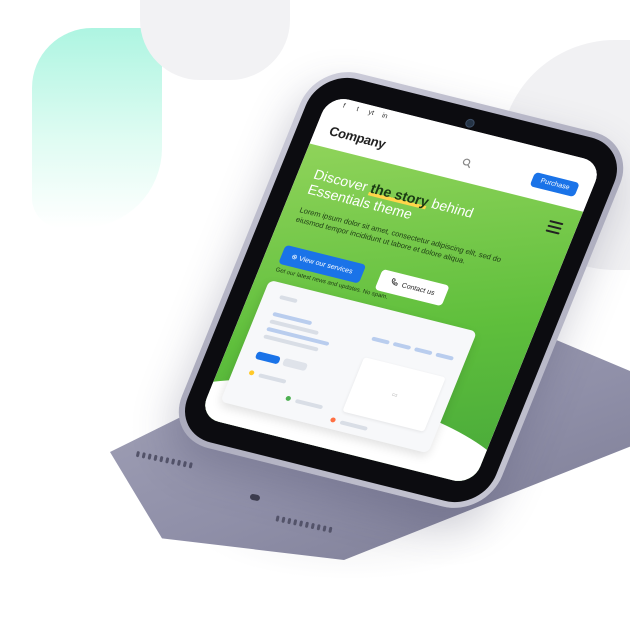 The image size is (630, 630). What do you see at coordinates (97, 128) in the screenshot?
I see `background-mint-blob` at bounding box center [97, 128].